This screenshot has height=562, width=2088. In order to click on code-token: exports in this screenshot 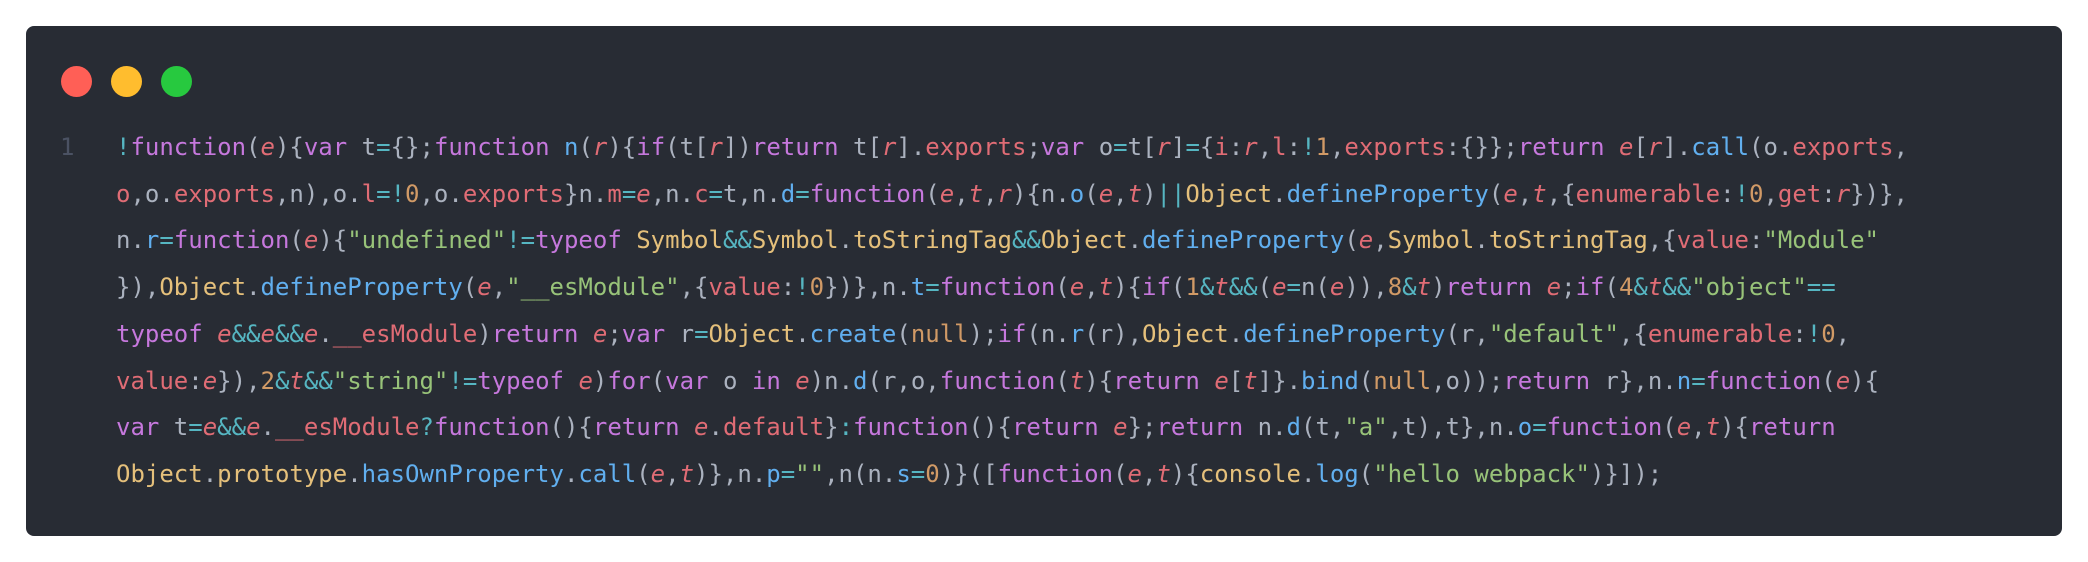, I will do `click(513, 193)`.